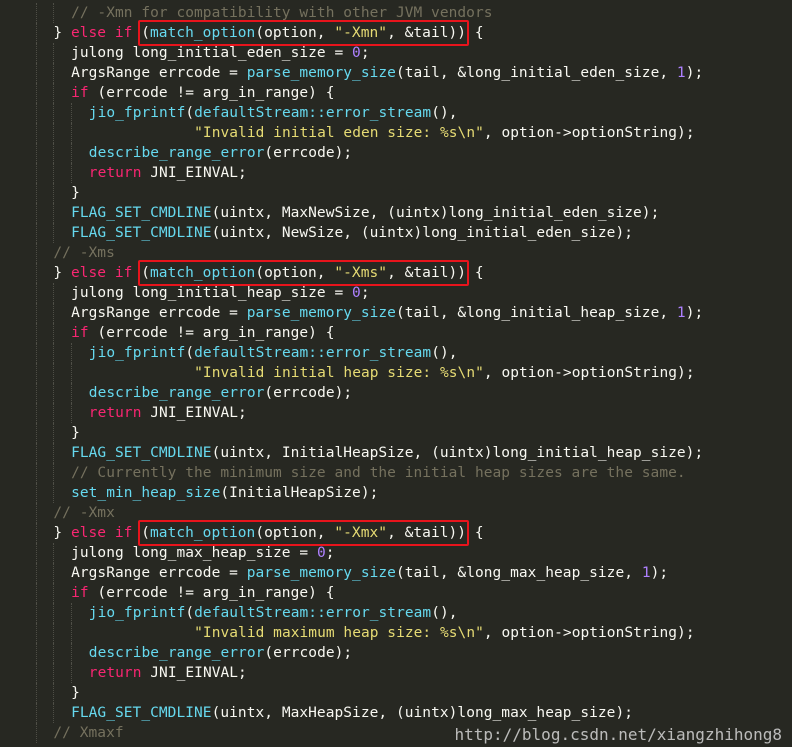 The image size is (792, 747). I want to click on code-token-plain: (option,, so click(295, 33).